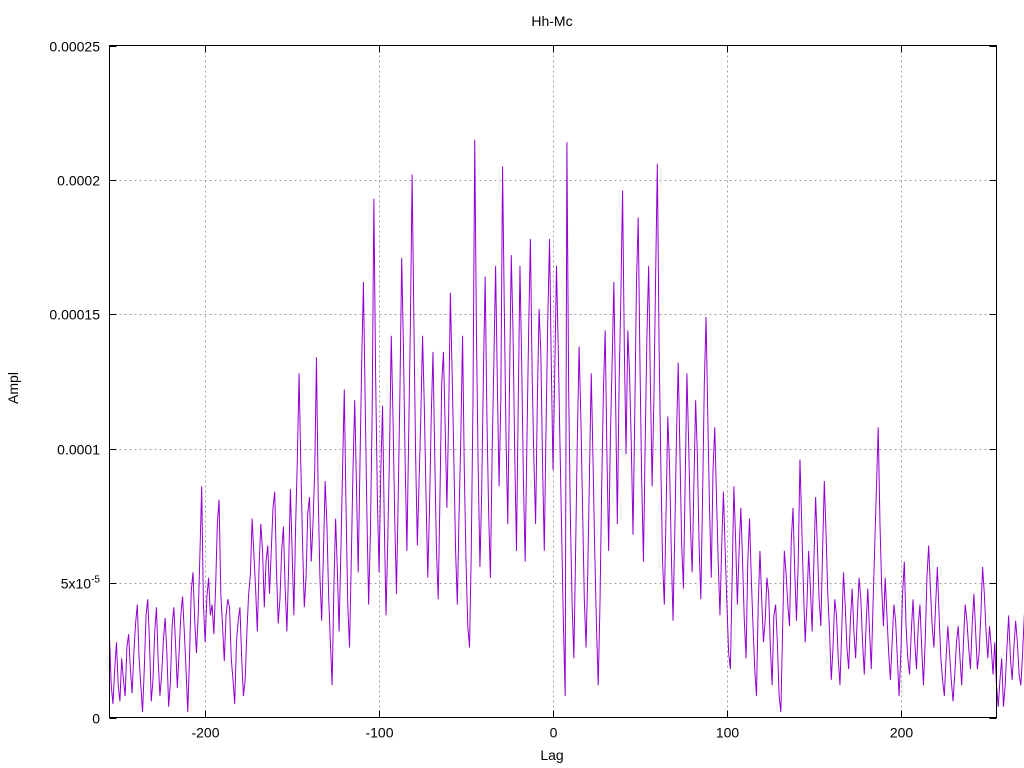 This screenshot has height=768, width=1024. I want to click on y-tick-label-base: 0.00025, so click(74, 47).